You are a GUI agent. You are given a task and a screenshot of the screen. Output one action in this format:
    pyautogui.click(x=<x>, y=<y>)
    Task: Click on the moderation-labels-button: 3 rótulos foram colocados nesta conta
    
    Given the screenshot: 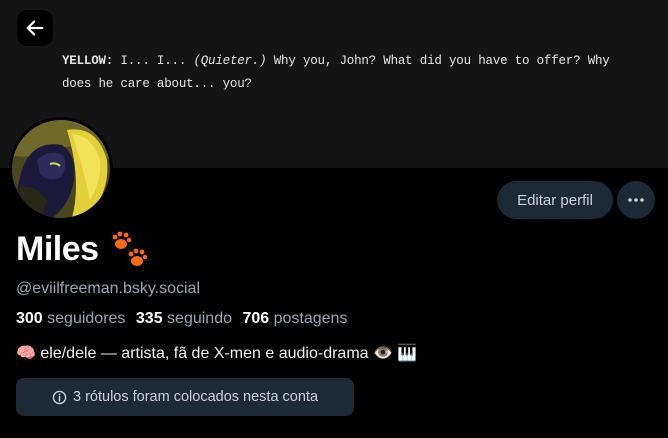 What is the action you would take?
    pyautogui.click(x=185, y=397)
    